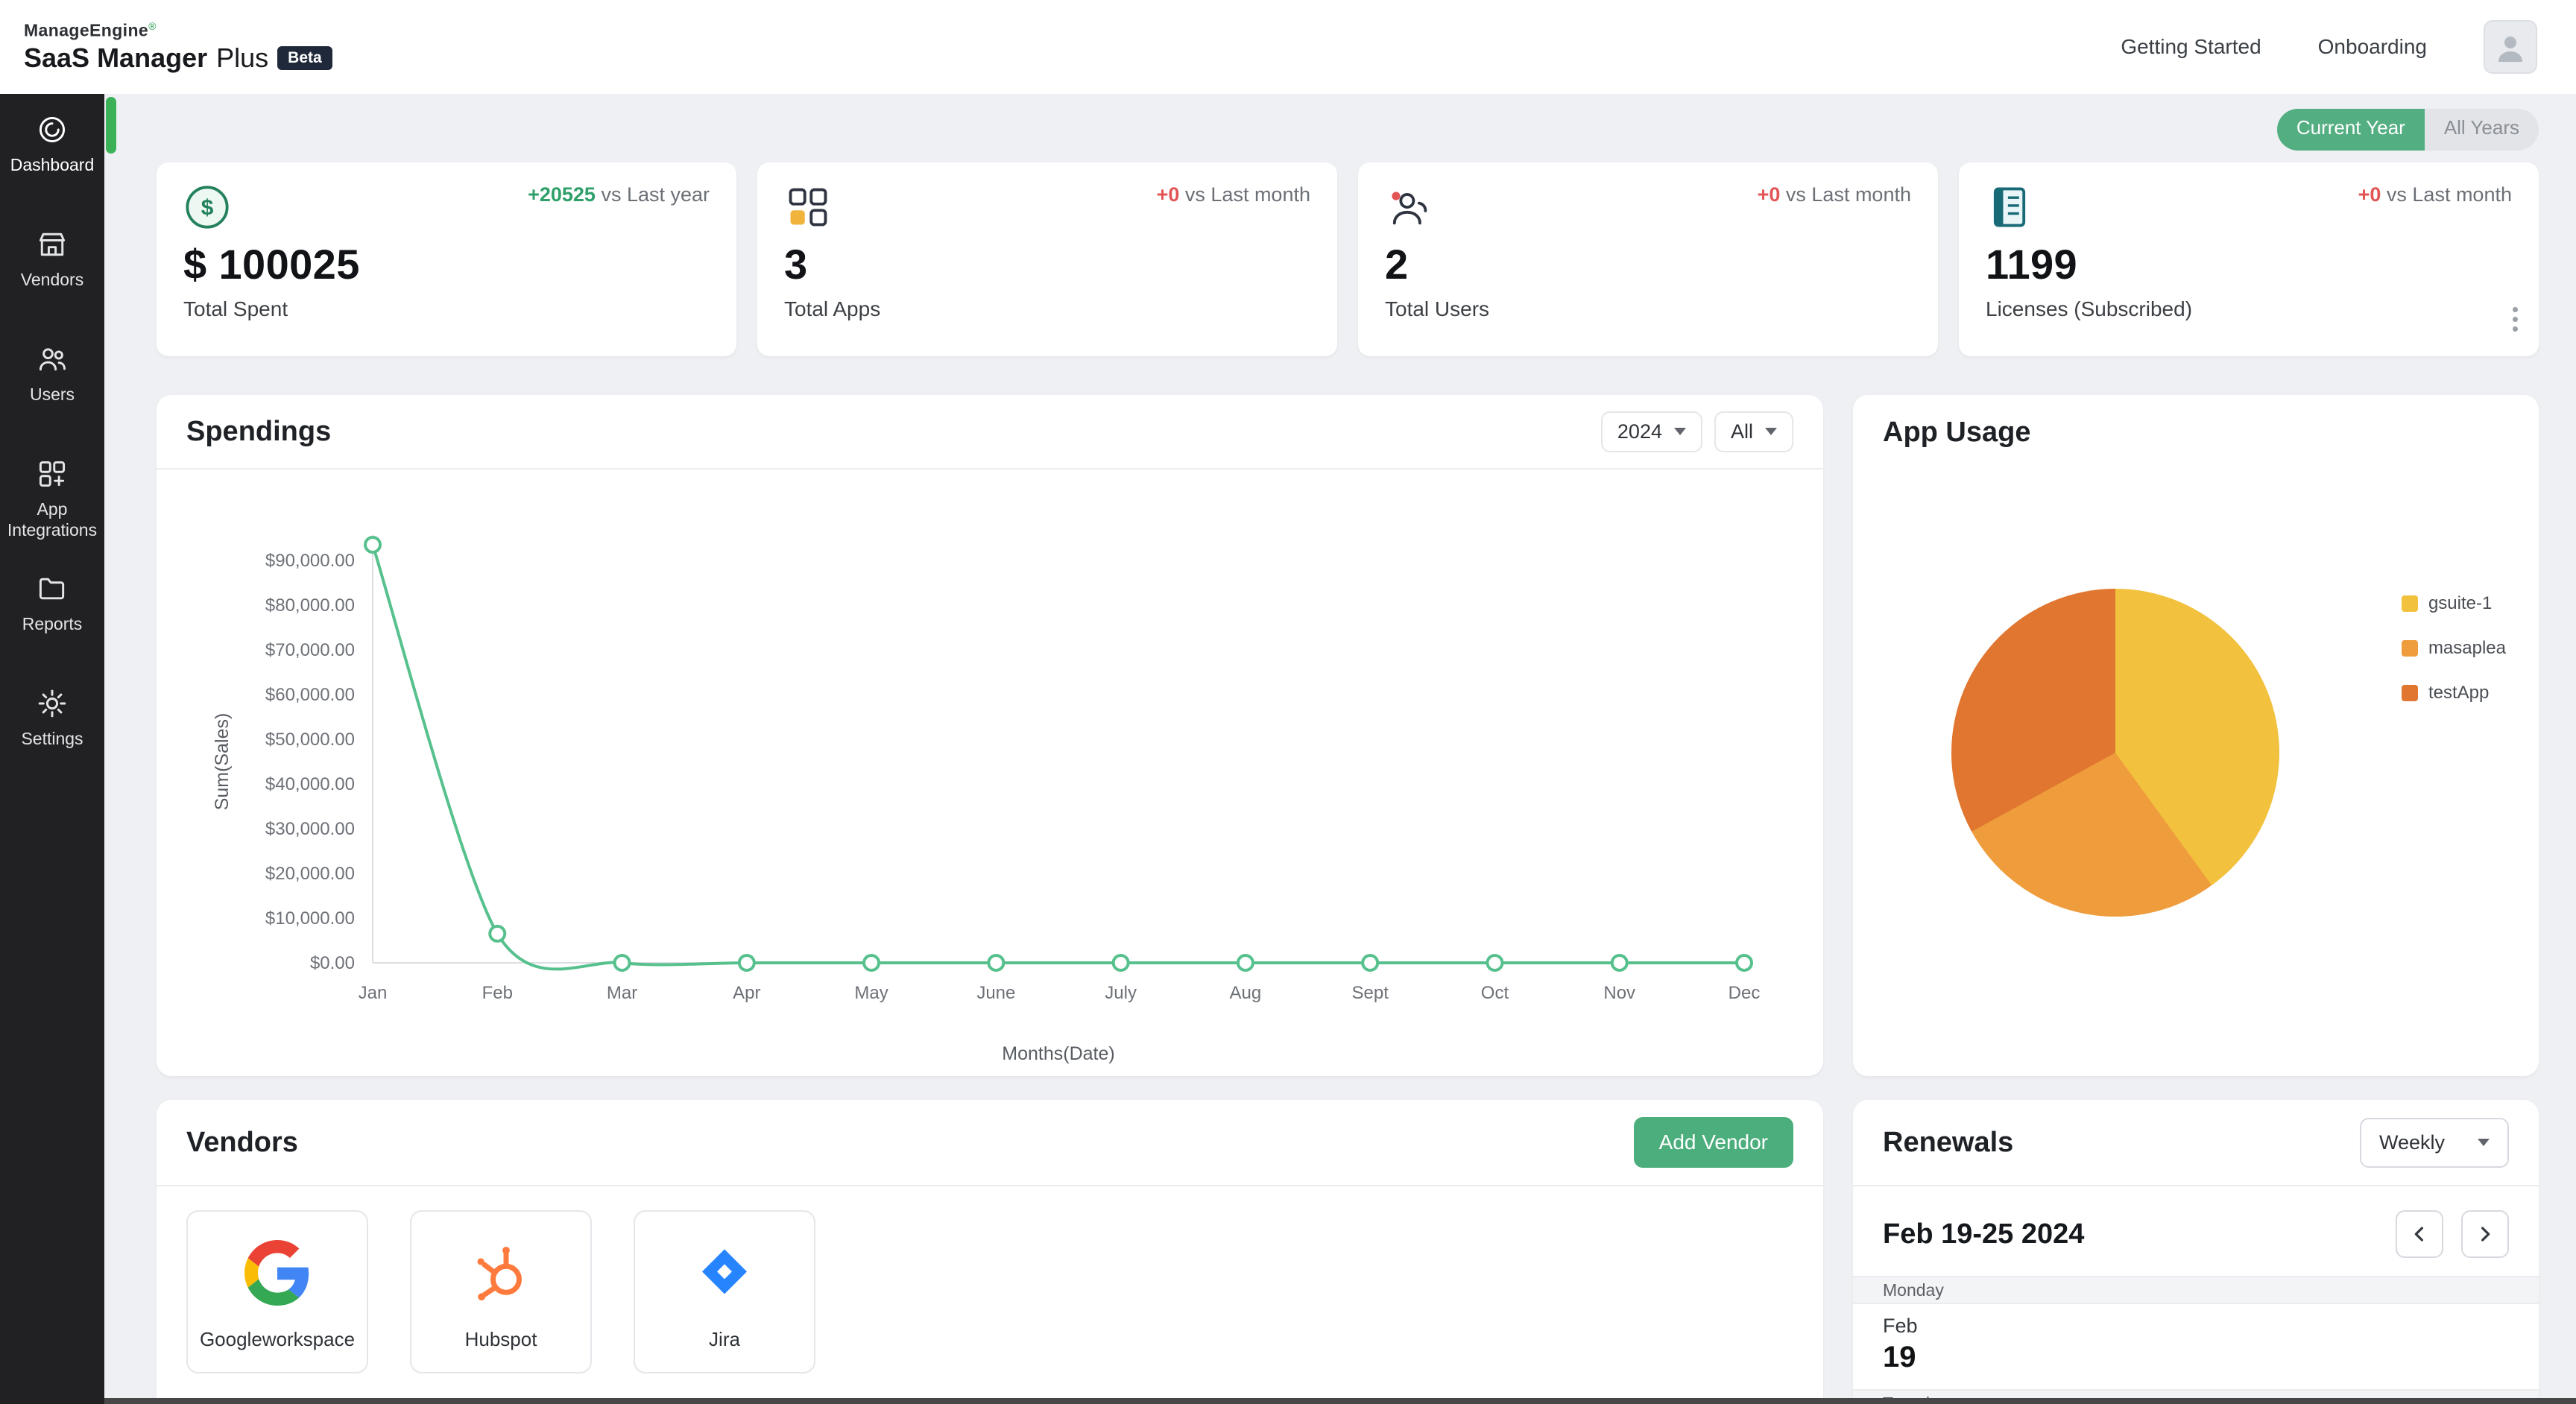 This screenshot has width=2576, height=1404. I want to click on day-number: 19, so click(1899, 1357).